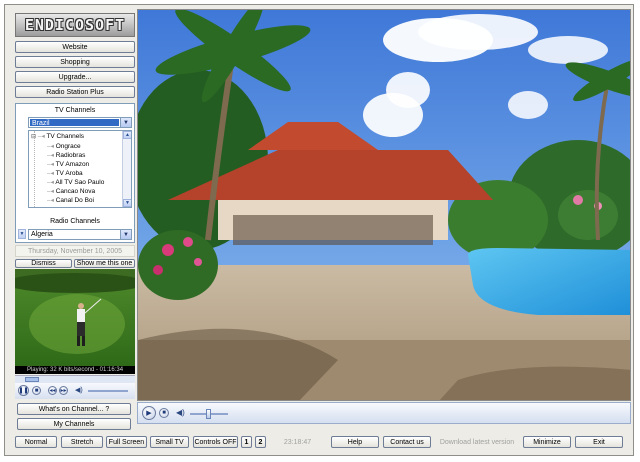 The height and width of the screenshot is (462, 640). Describe the element at coordinates (75, 317) in the screenshot. I see `golf-preview-image` at that location.